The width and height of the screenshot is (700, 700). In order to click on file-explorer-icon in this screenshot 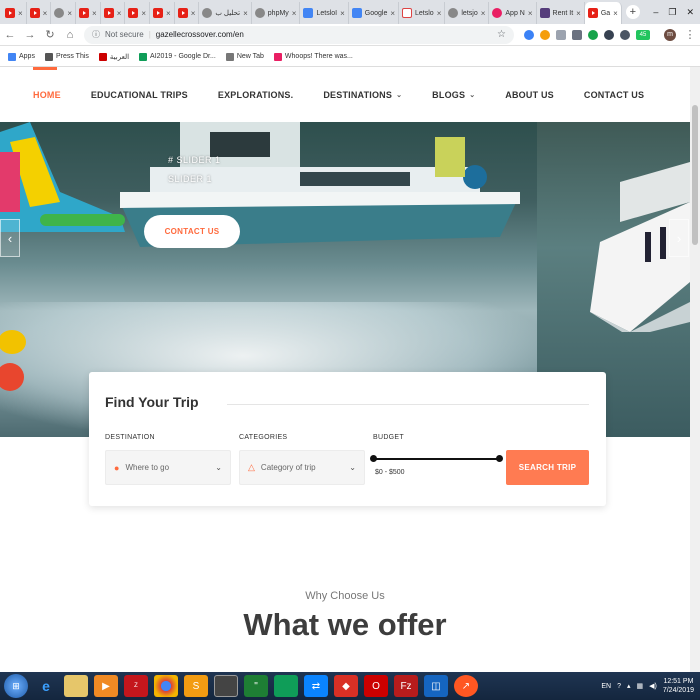, I will do `click(76, 686)`.